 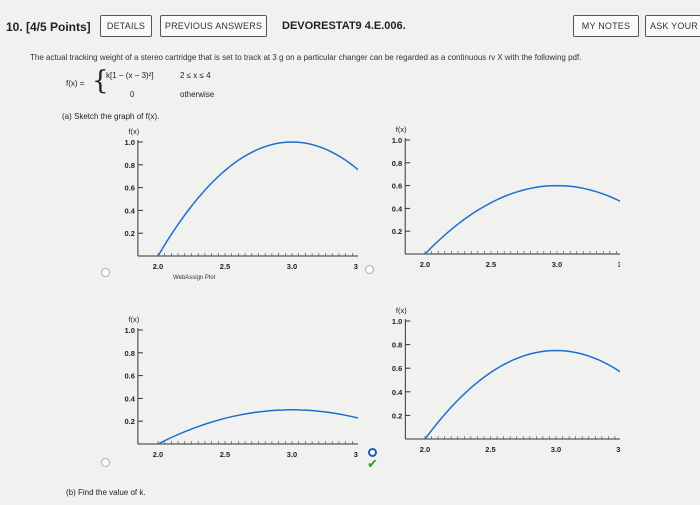 What do you see at coordinates (194, 278) in the screenshot?
I see `webassign-watermark: WebAssign Plot` at bounding box center [194, 278].